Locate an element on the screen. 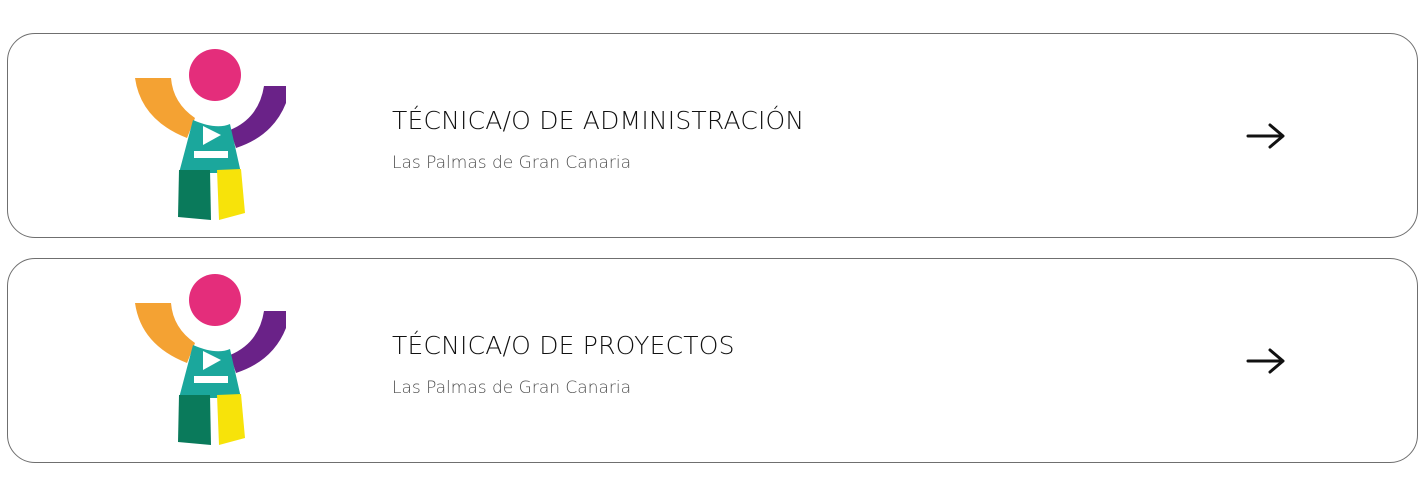 Image resolution: width=1427 pixels, height=477 pixels. job-title: TÉCNICA/O DE ADMINISTRACIÓN is located at coordinates (598, 120).